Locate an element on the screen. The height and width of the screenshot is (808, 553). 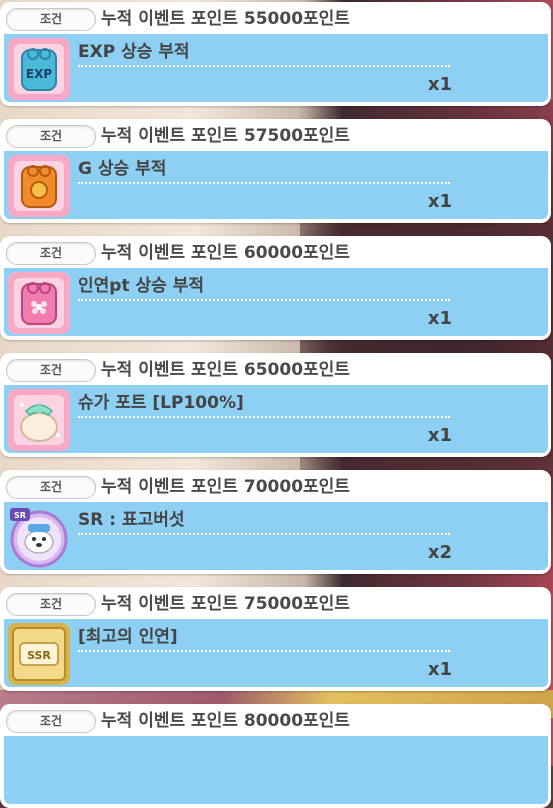
reward-card-body: 인연pt 상승 부적 x1 is located at coordinates (276, 302).